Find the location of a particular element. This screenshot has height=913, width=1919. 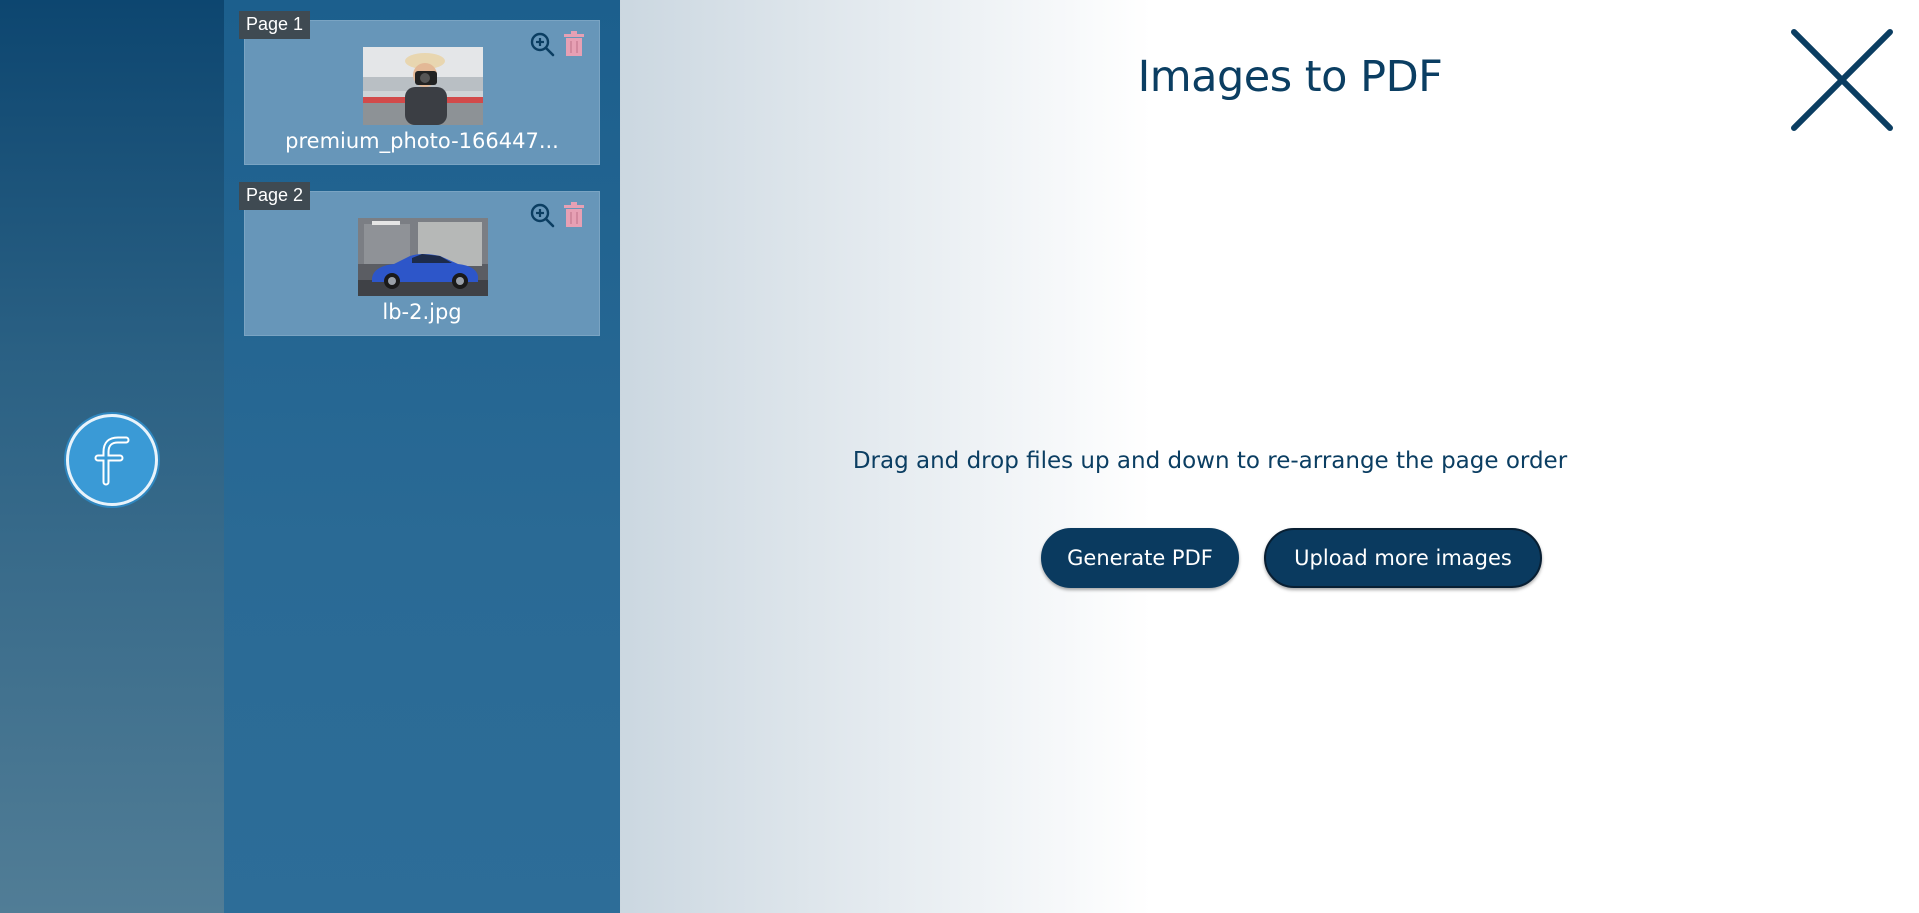

page-tag: Page 1 is located at coordinates (275, 25).